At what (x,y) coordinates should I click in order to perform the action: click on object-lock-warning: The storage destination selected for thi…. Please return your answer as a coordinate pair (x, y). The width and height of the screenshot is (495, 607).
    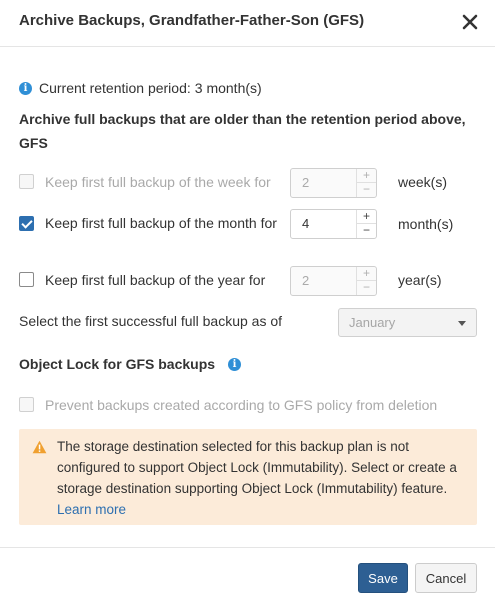
    Looking at the image, I should click on (248, 477).